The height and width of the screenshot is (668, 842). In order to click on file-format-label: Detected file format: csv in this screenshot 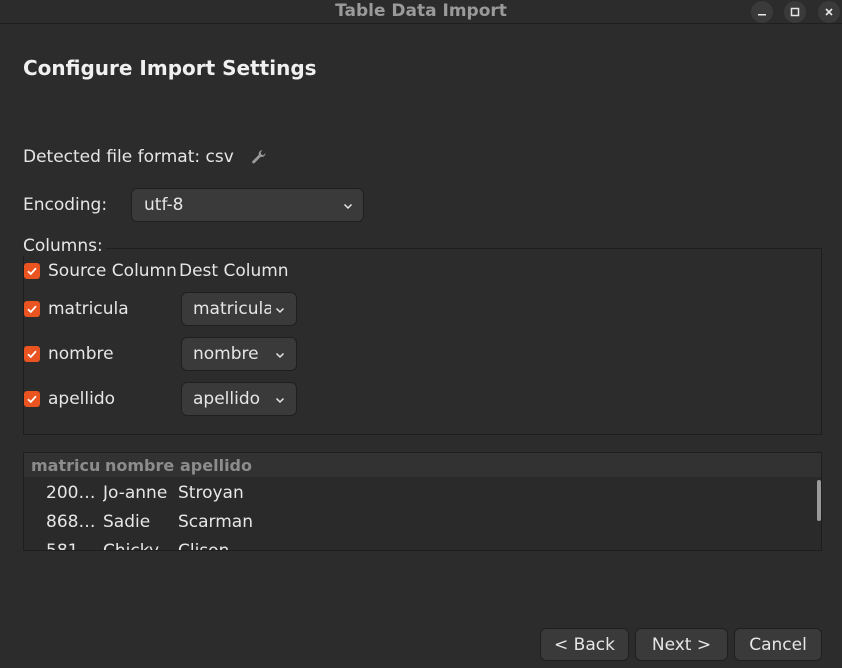, I will do `click(128, 157)`.